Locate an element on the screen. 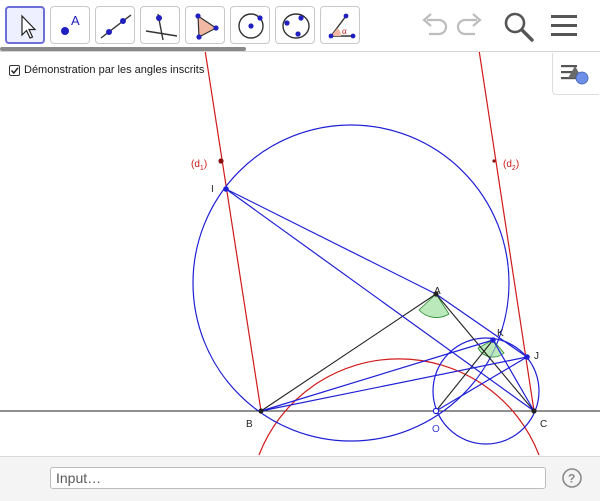 The image size is (600, 501). point-b is located at coordinates (261, 411).